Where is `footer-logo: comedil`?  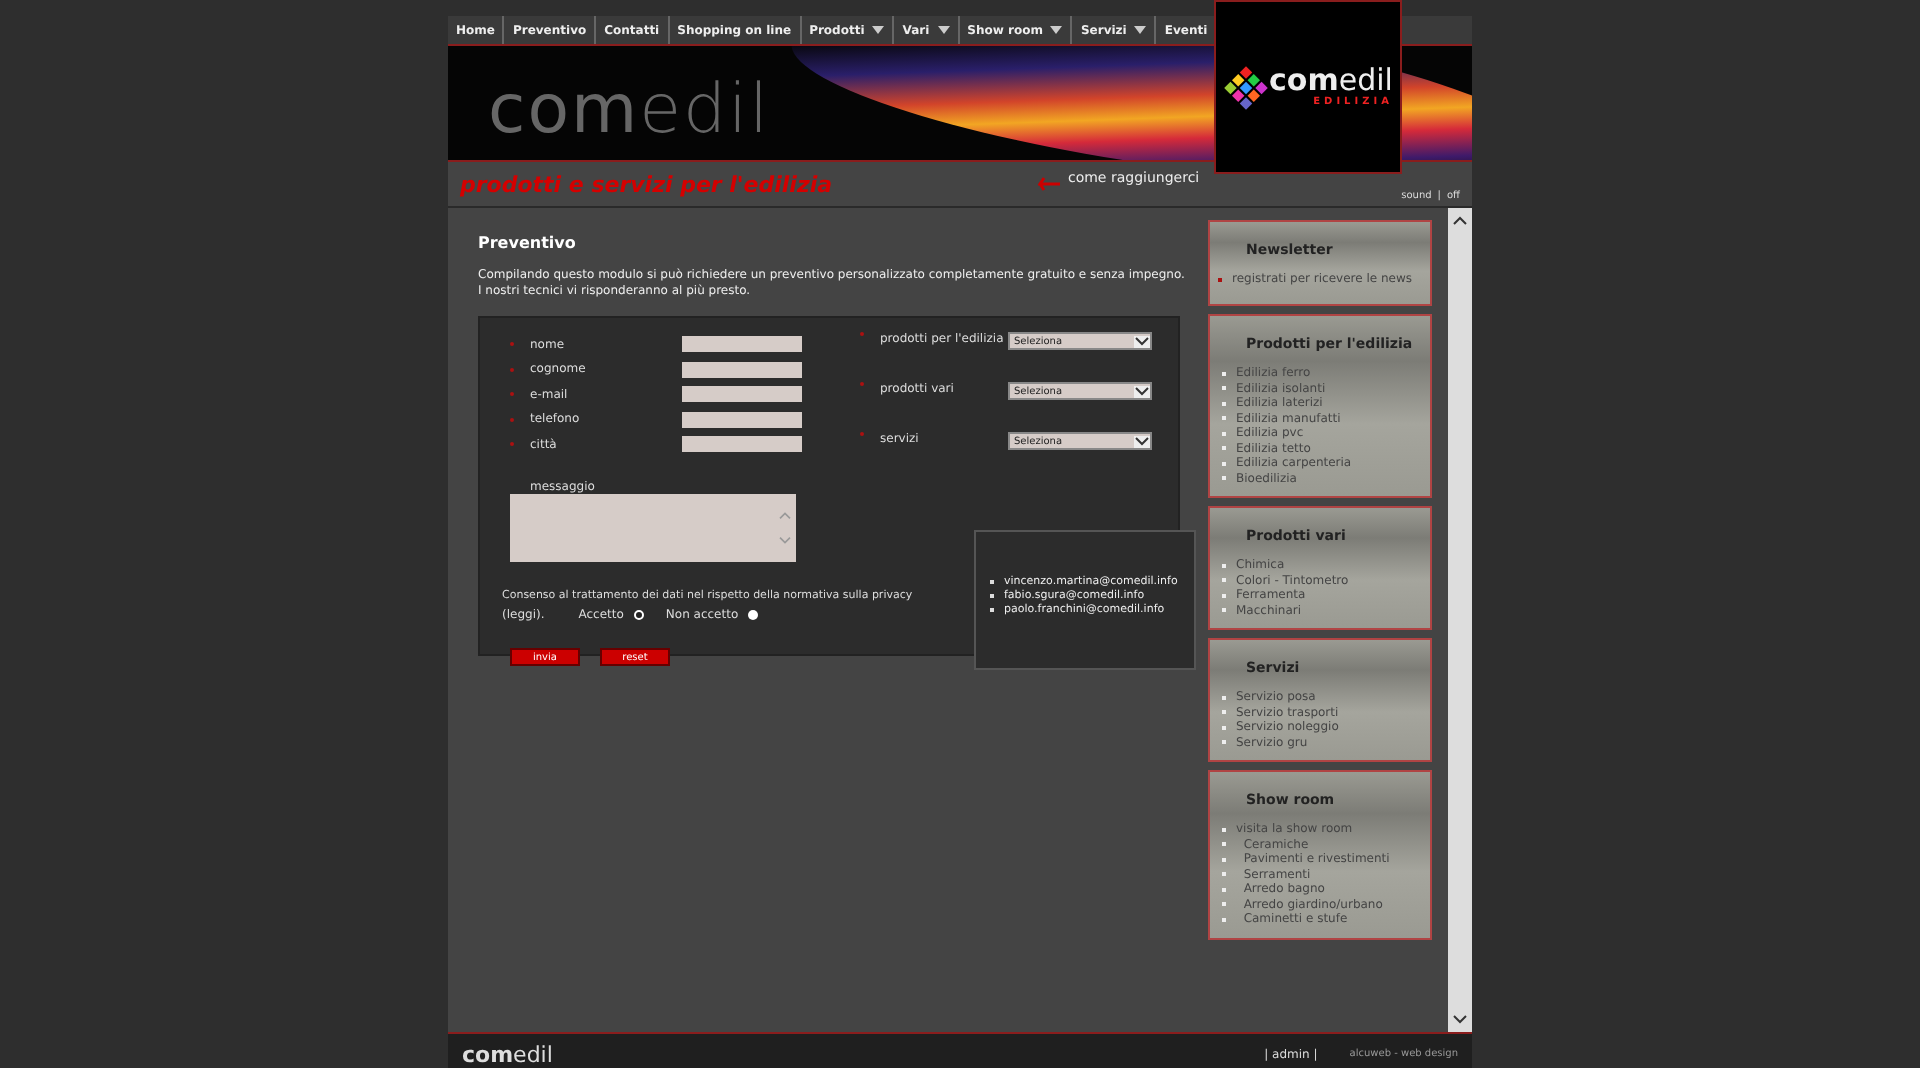 footer-logo: comedil is located at coordinates (507, 1054).